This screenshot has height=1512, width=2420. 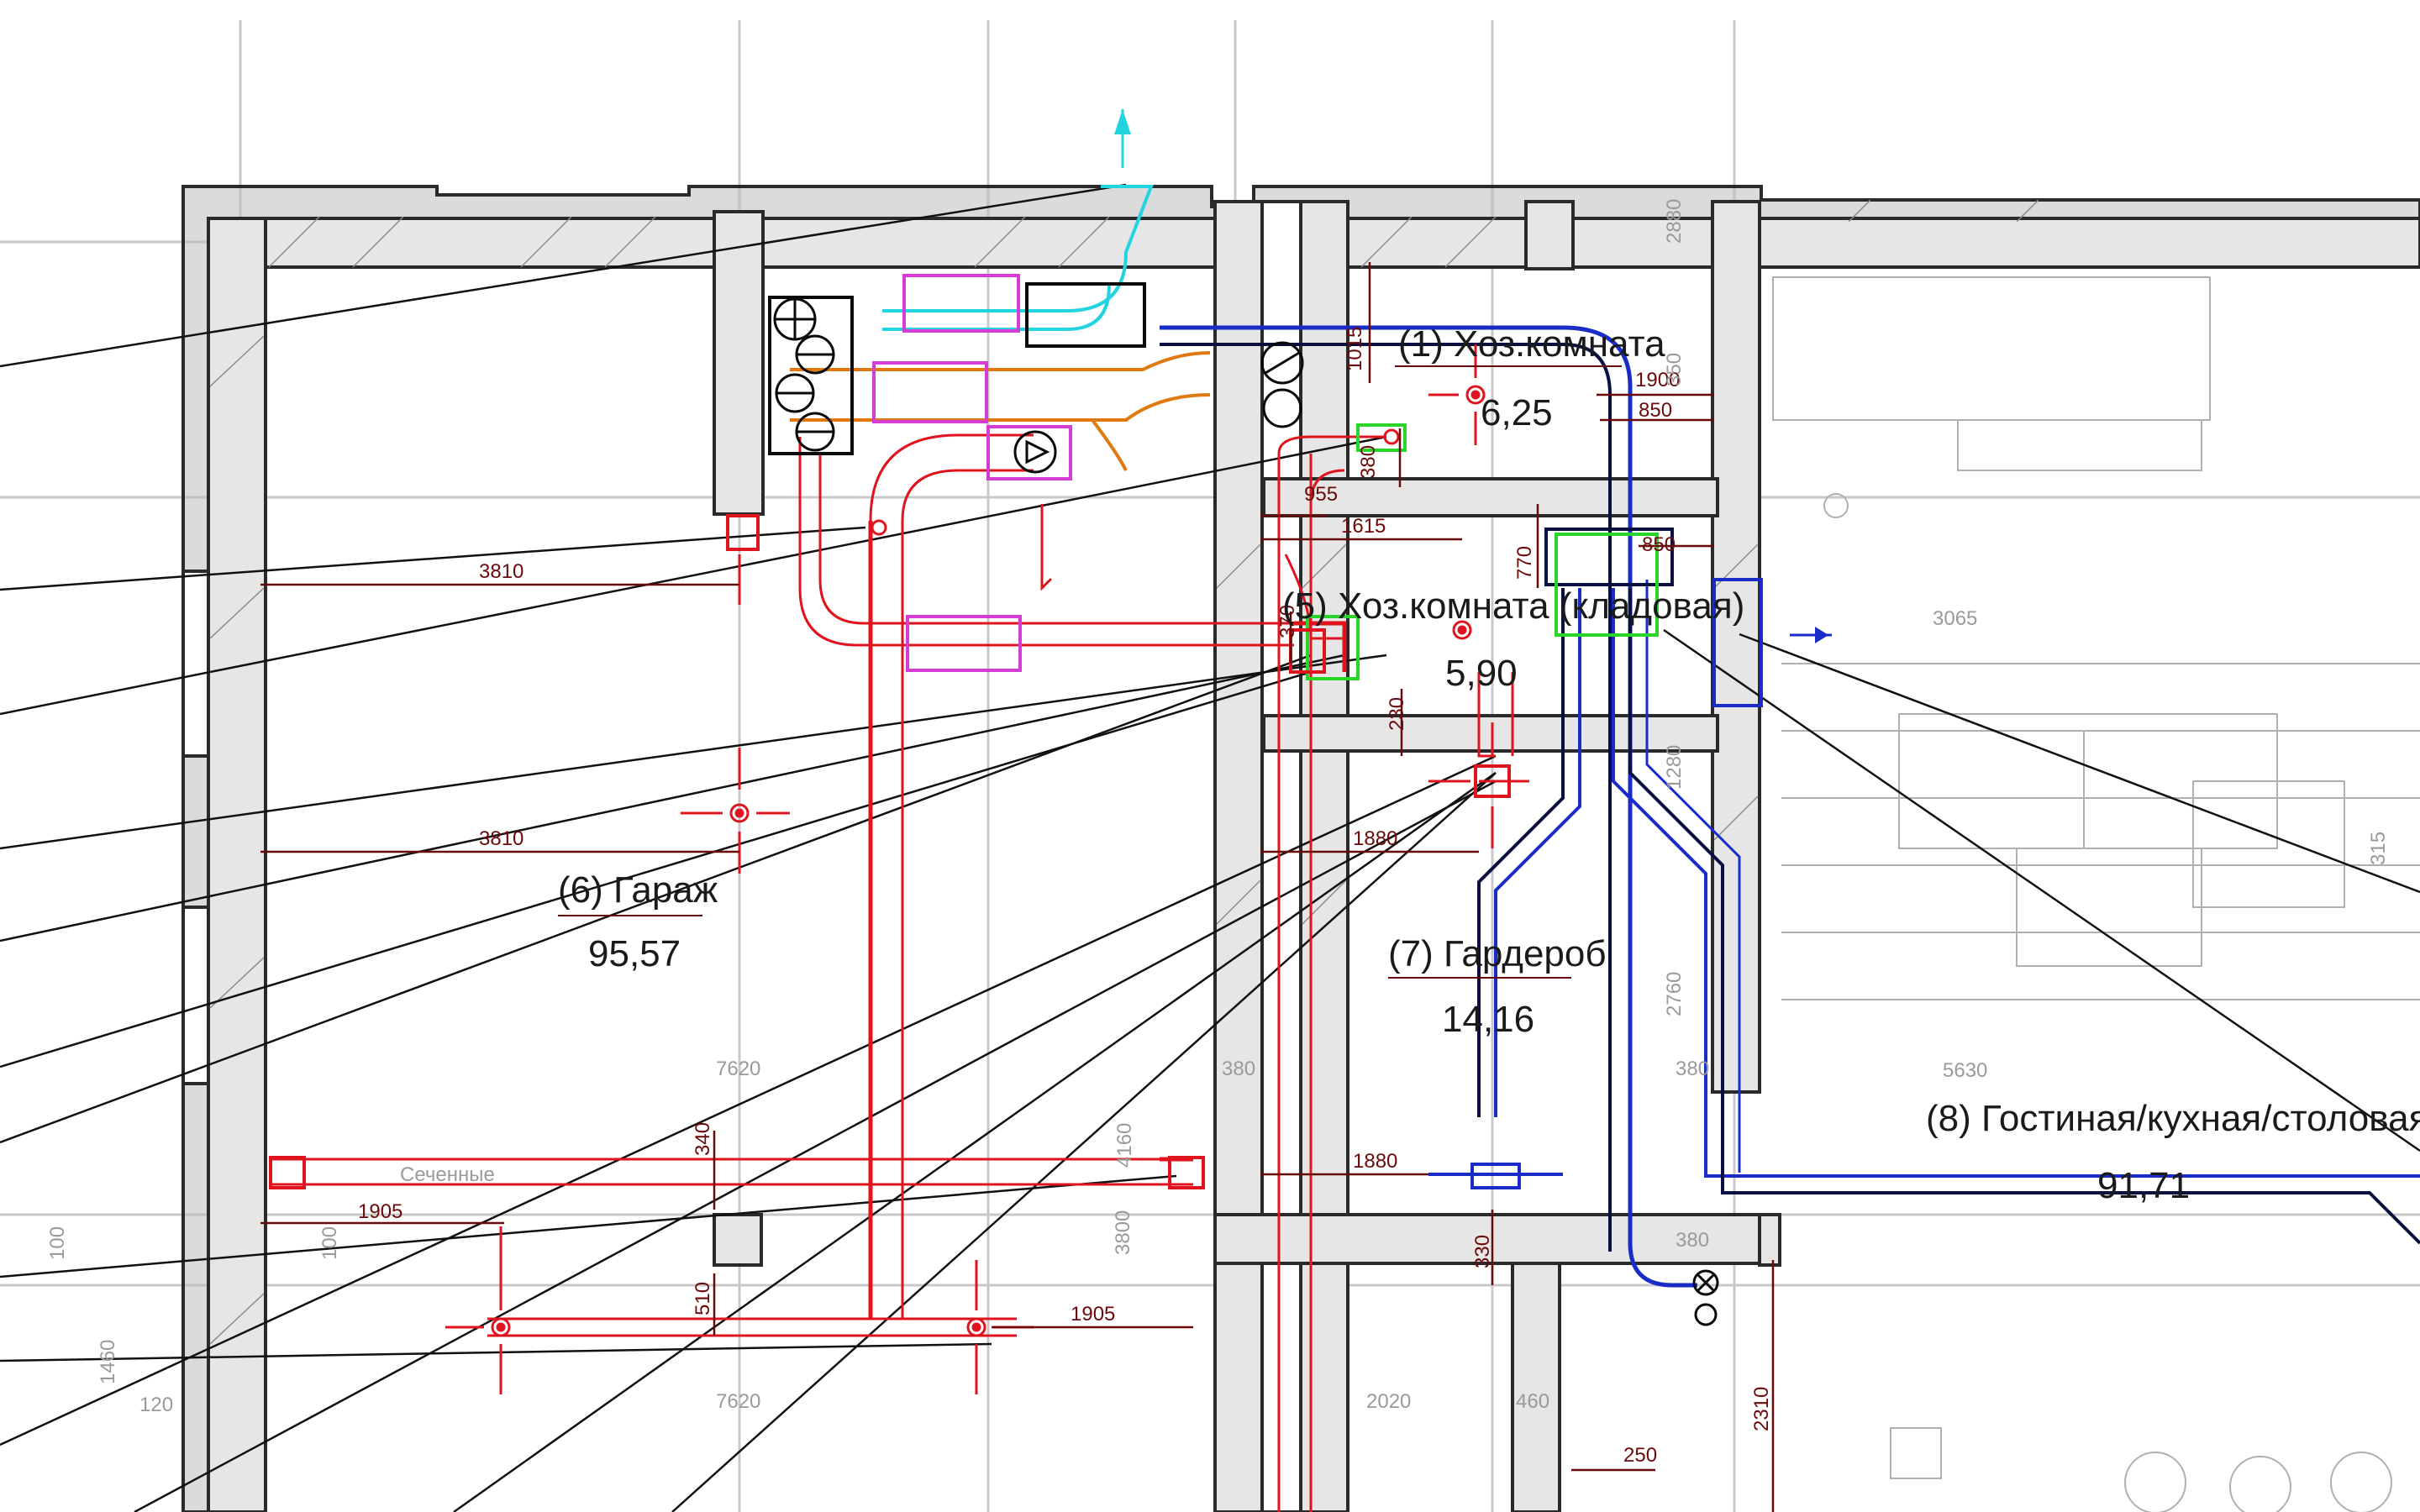 What do you see at coordinates (1482, 1251) in the screenshot?
I see `dim-330: 330` at bounding box center [1482, 1251].